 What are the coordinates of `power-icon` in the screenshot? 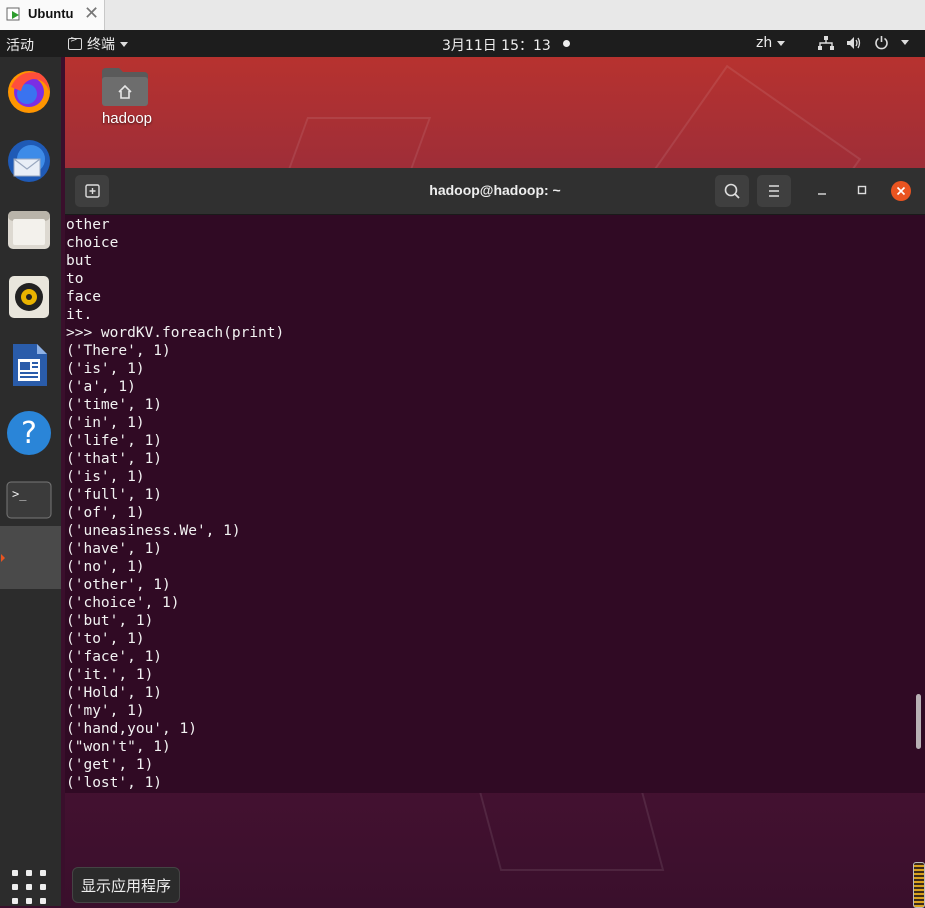 It's located at (881, 43).